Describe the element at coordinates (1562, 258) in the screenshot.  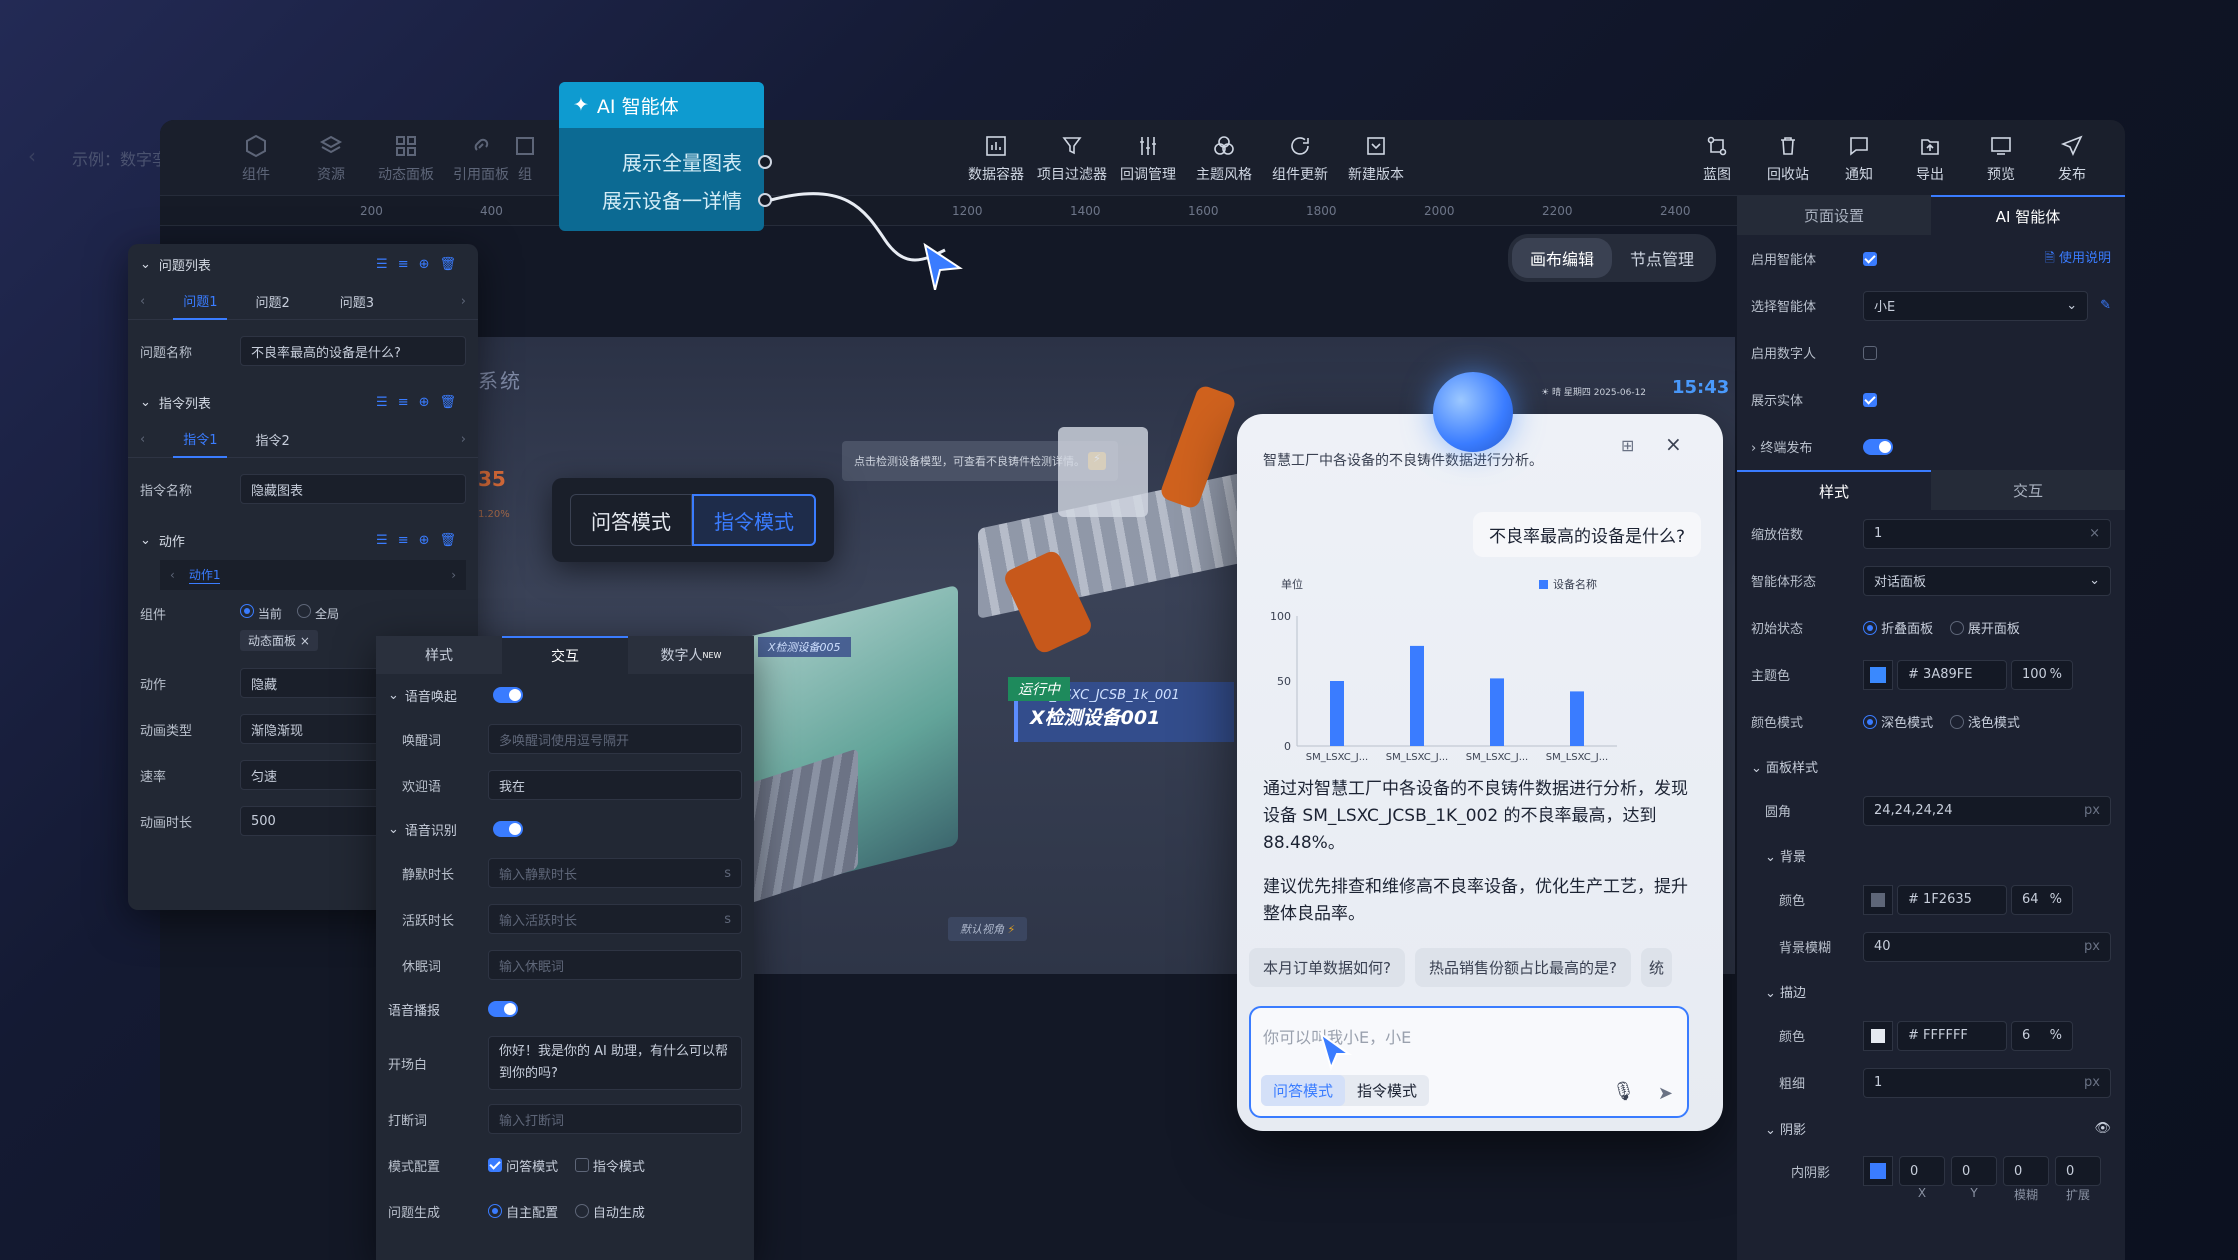
I see `canvas-edit-tab: 画布编辑` at that location.